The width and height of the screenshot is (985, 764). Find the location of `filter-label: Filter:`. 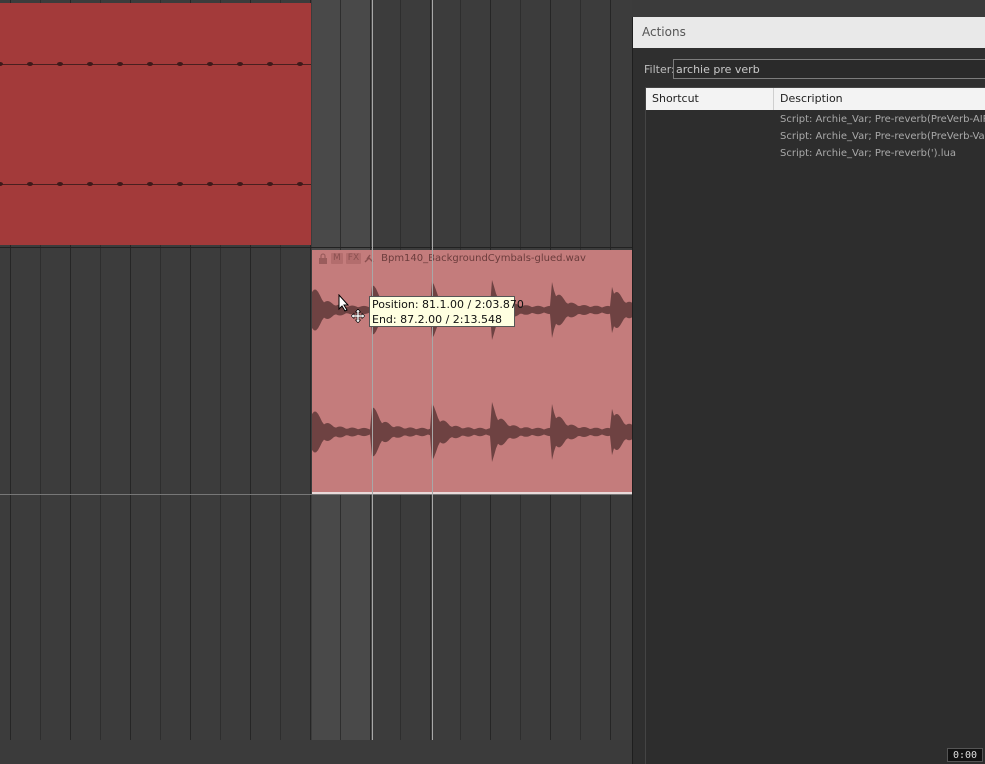

filter-label: Filter: is located at coordinates (659, 69).